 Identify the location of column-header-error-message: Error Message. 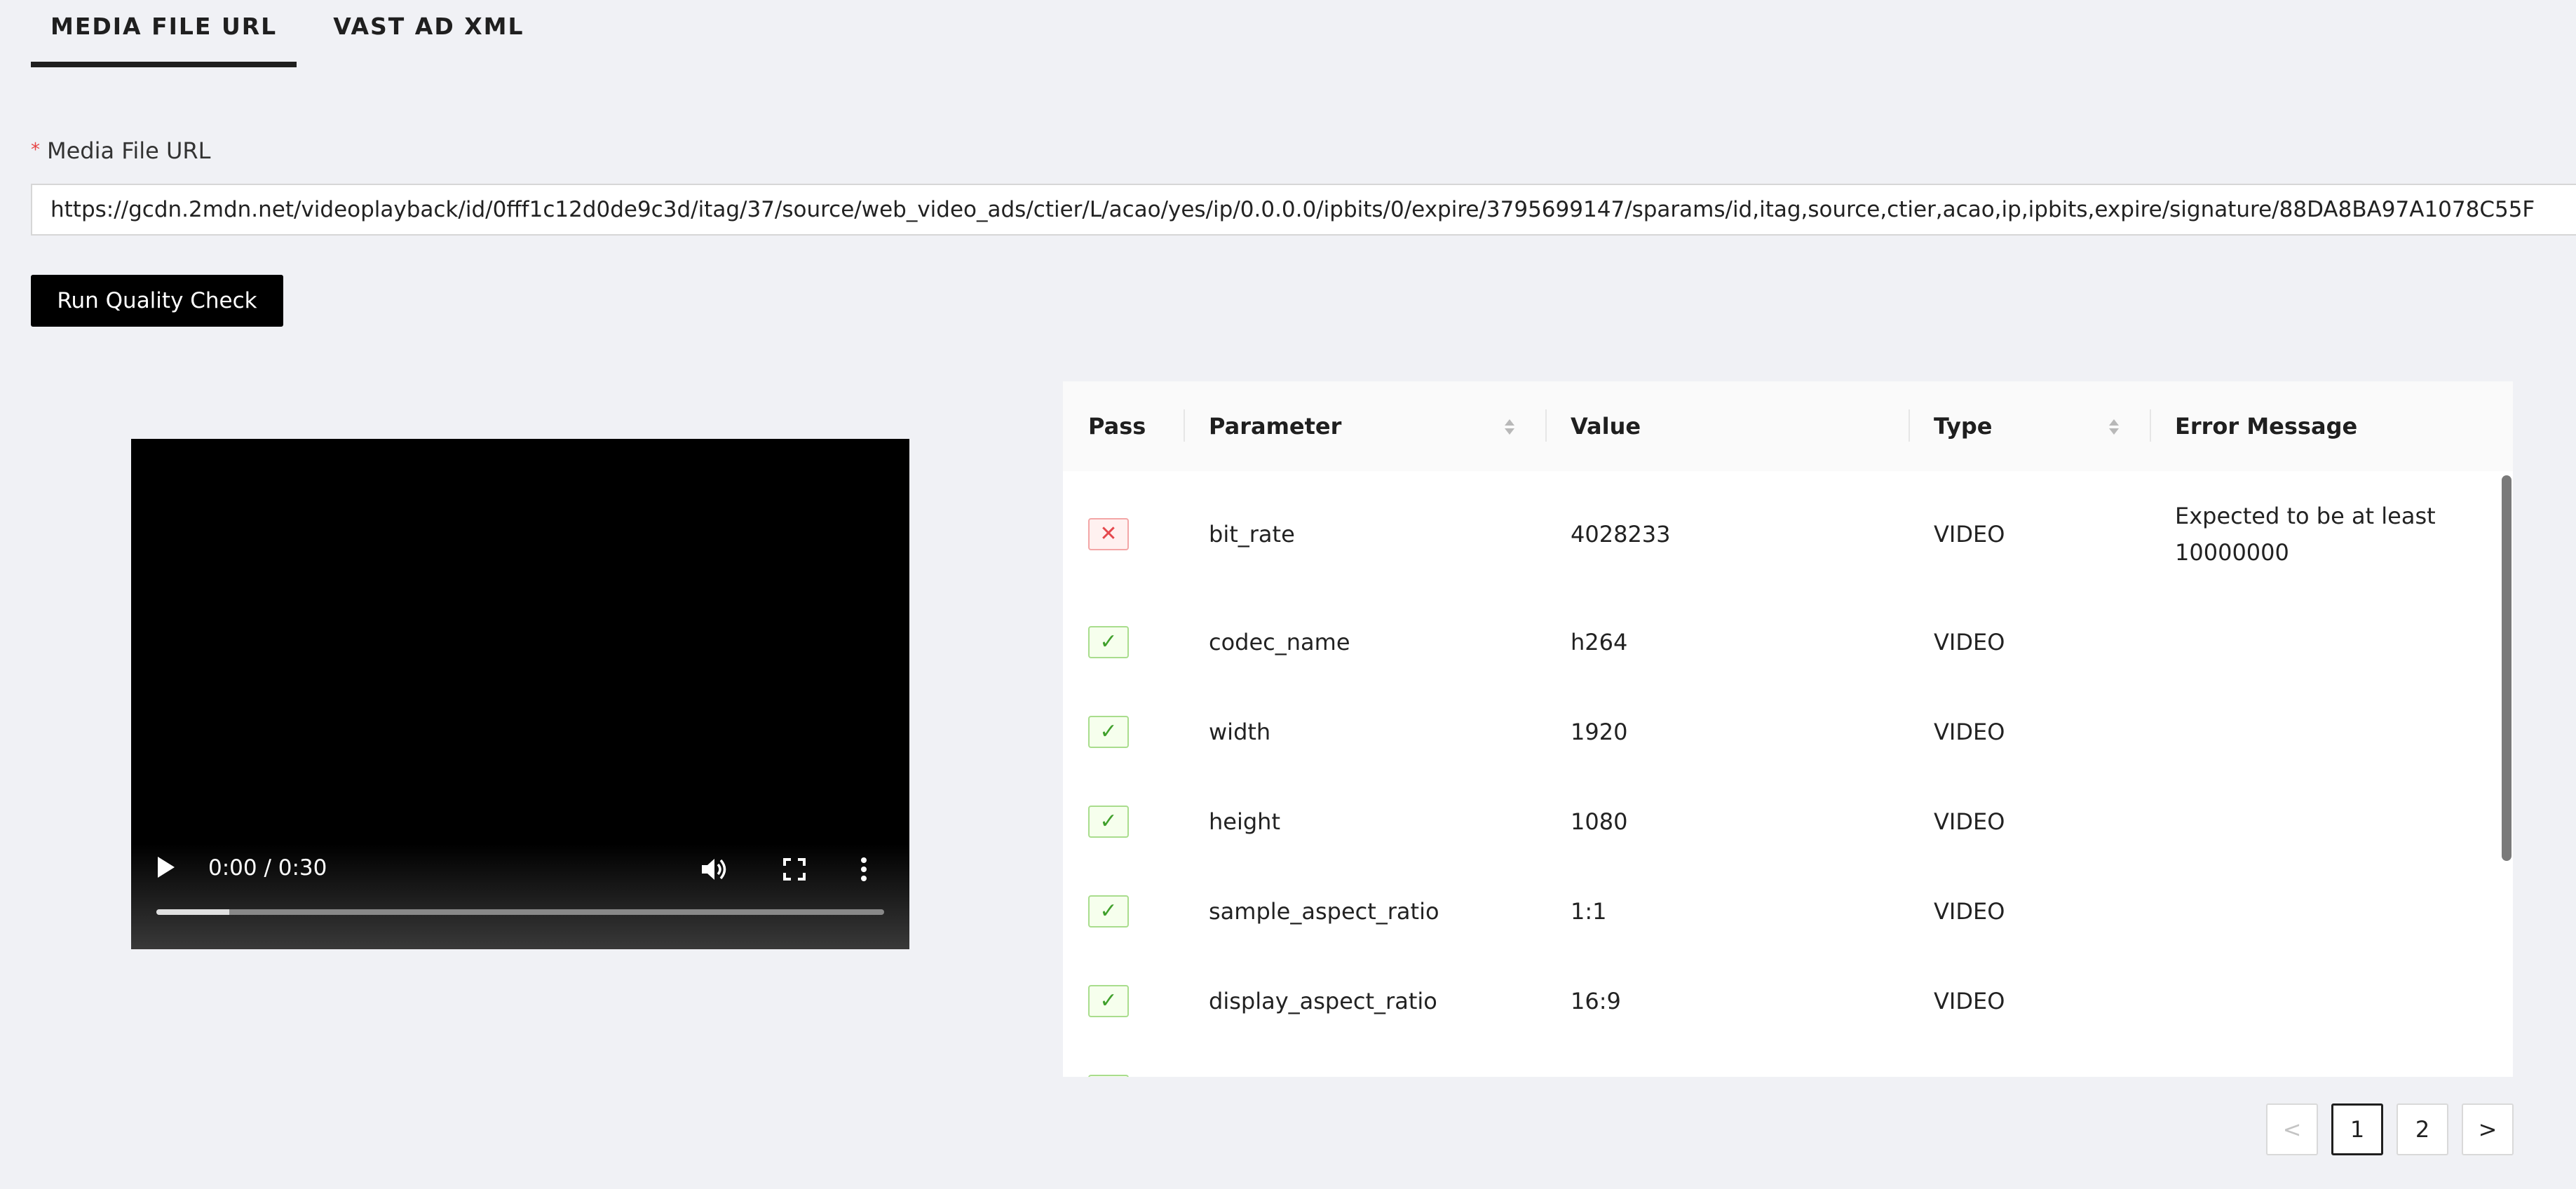
(2266, 426).